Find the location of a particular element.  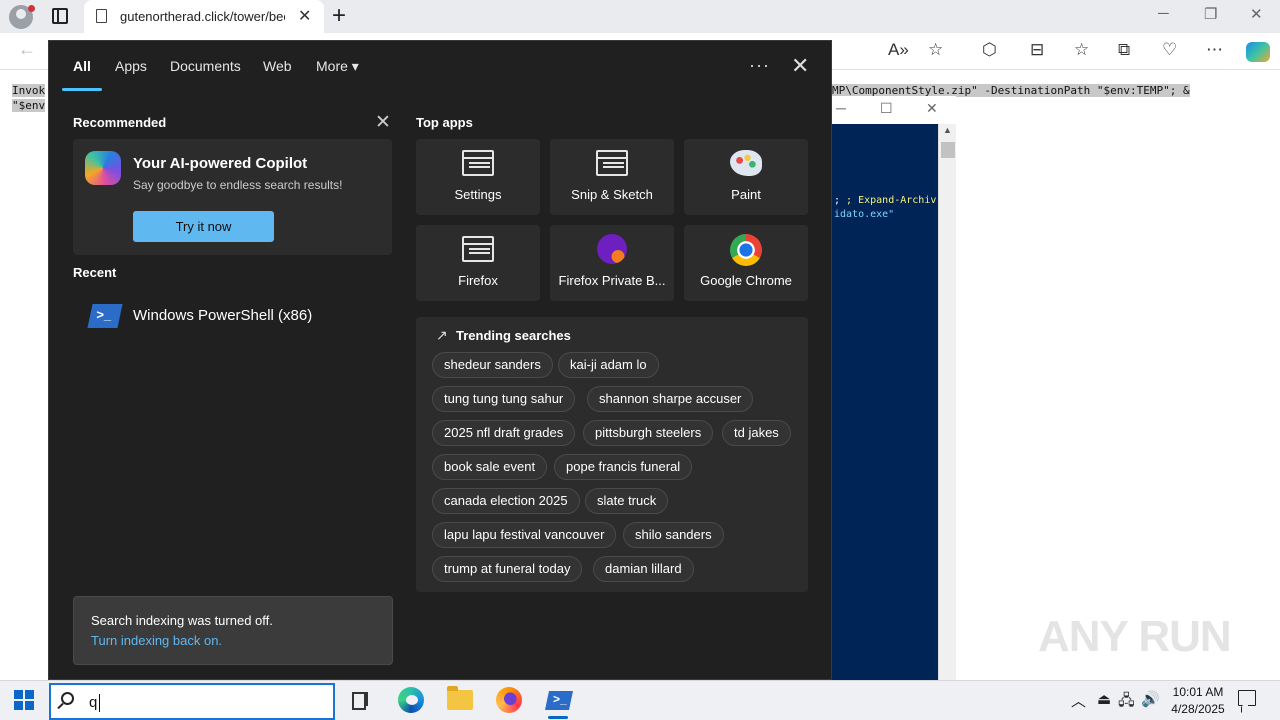

browser-essentials-icon: ♡ is located at coordinates (1169, 50).